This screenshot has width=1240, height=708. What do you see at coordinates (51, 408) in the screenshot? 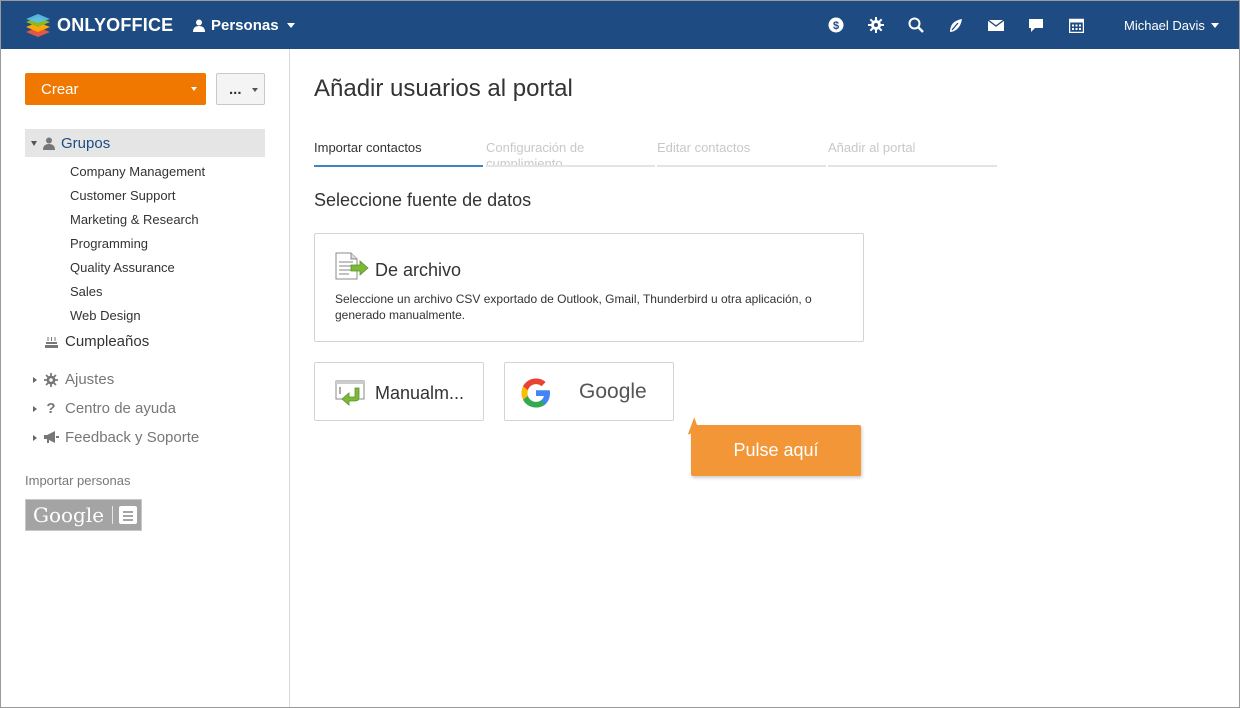
I see `question-icon: ?` at bounding box center [51, 408].